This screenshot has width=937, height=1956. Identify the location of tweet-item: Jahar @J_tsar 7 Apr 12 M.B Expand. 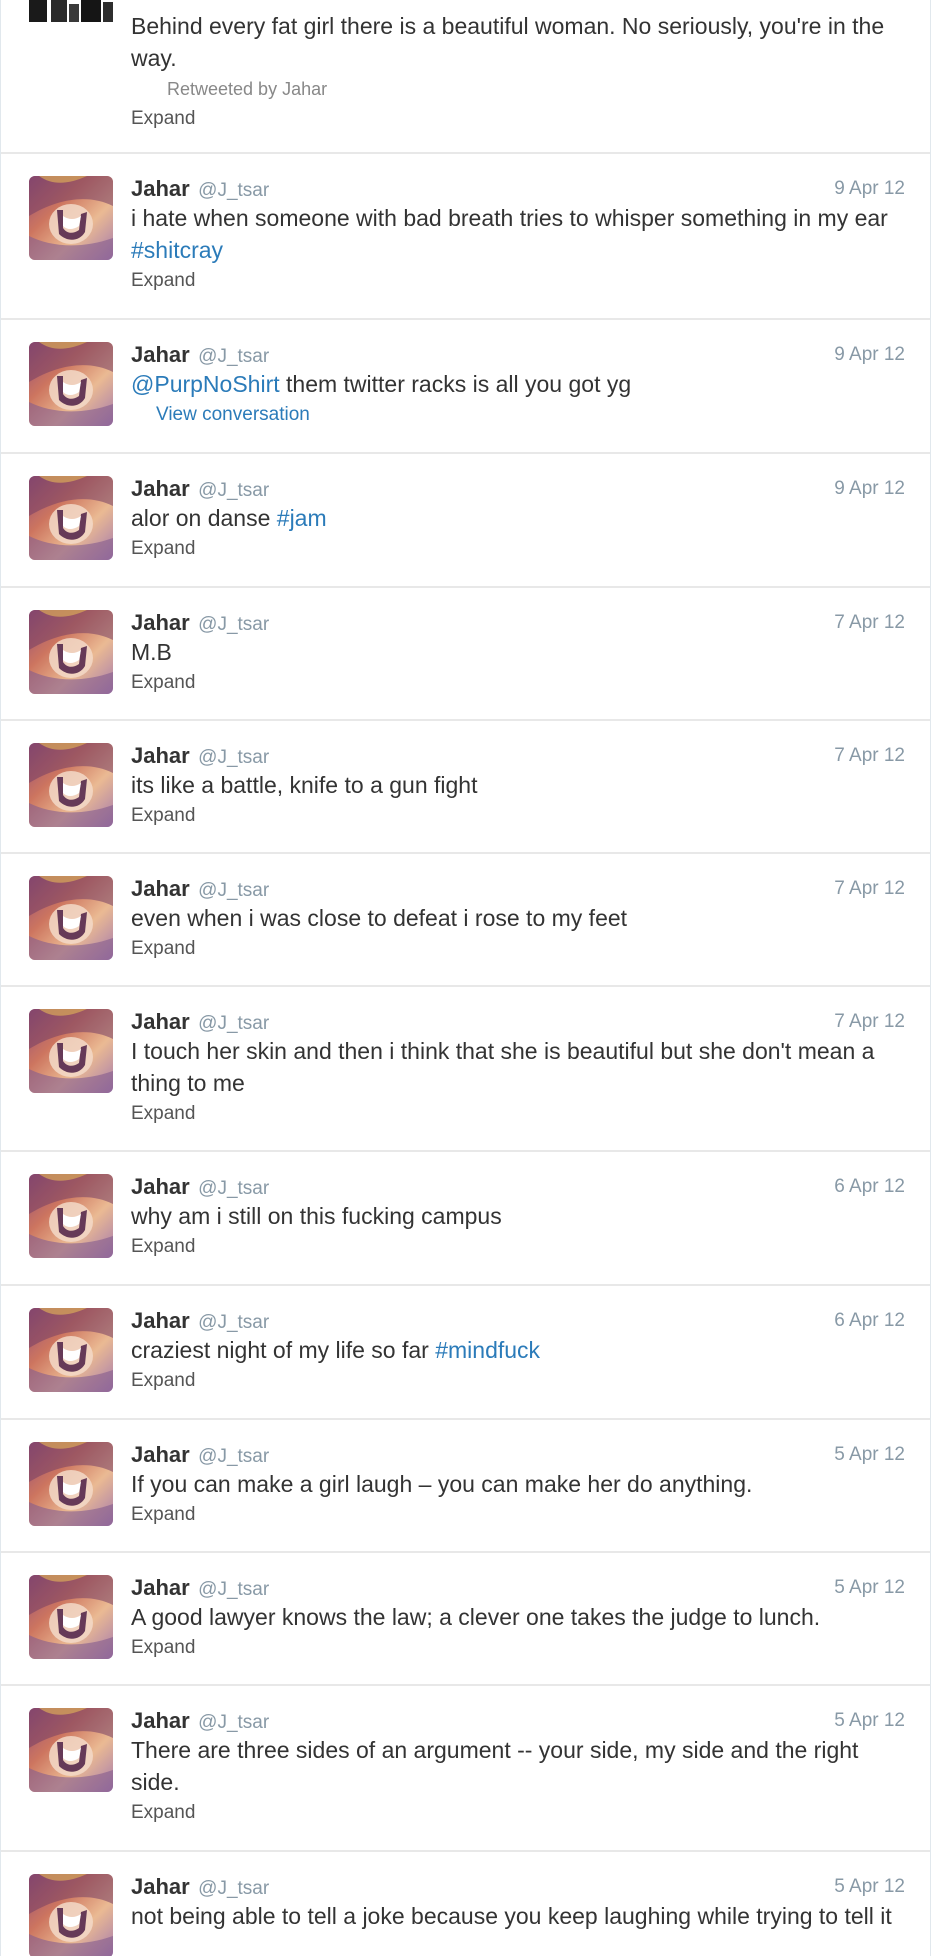
(465, 654).